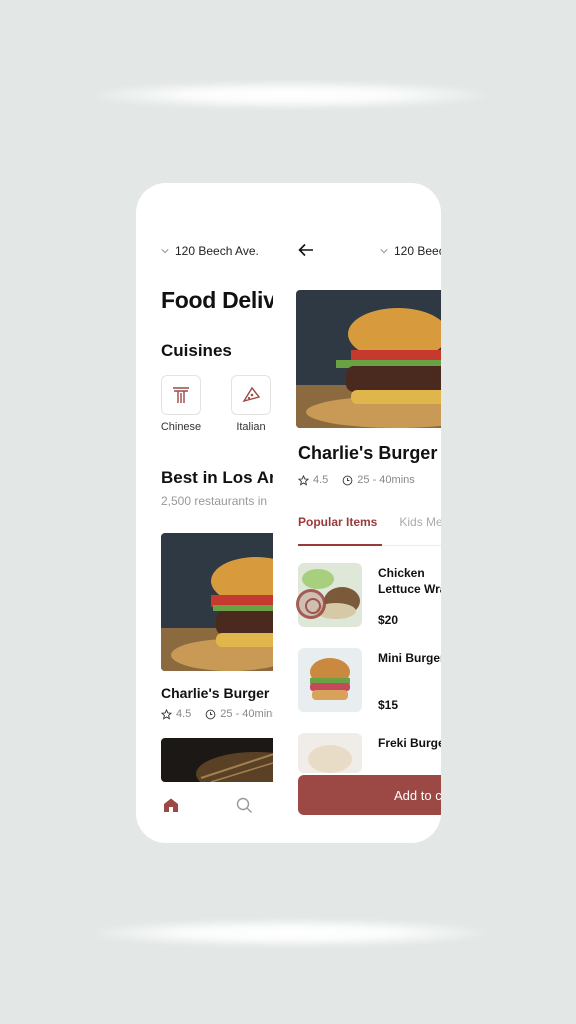 The image size is (576, 1024). Describe the element at coordinates (251, 427) in the screenshot. I see `cuisine-label: Italian` at that location.